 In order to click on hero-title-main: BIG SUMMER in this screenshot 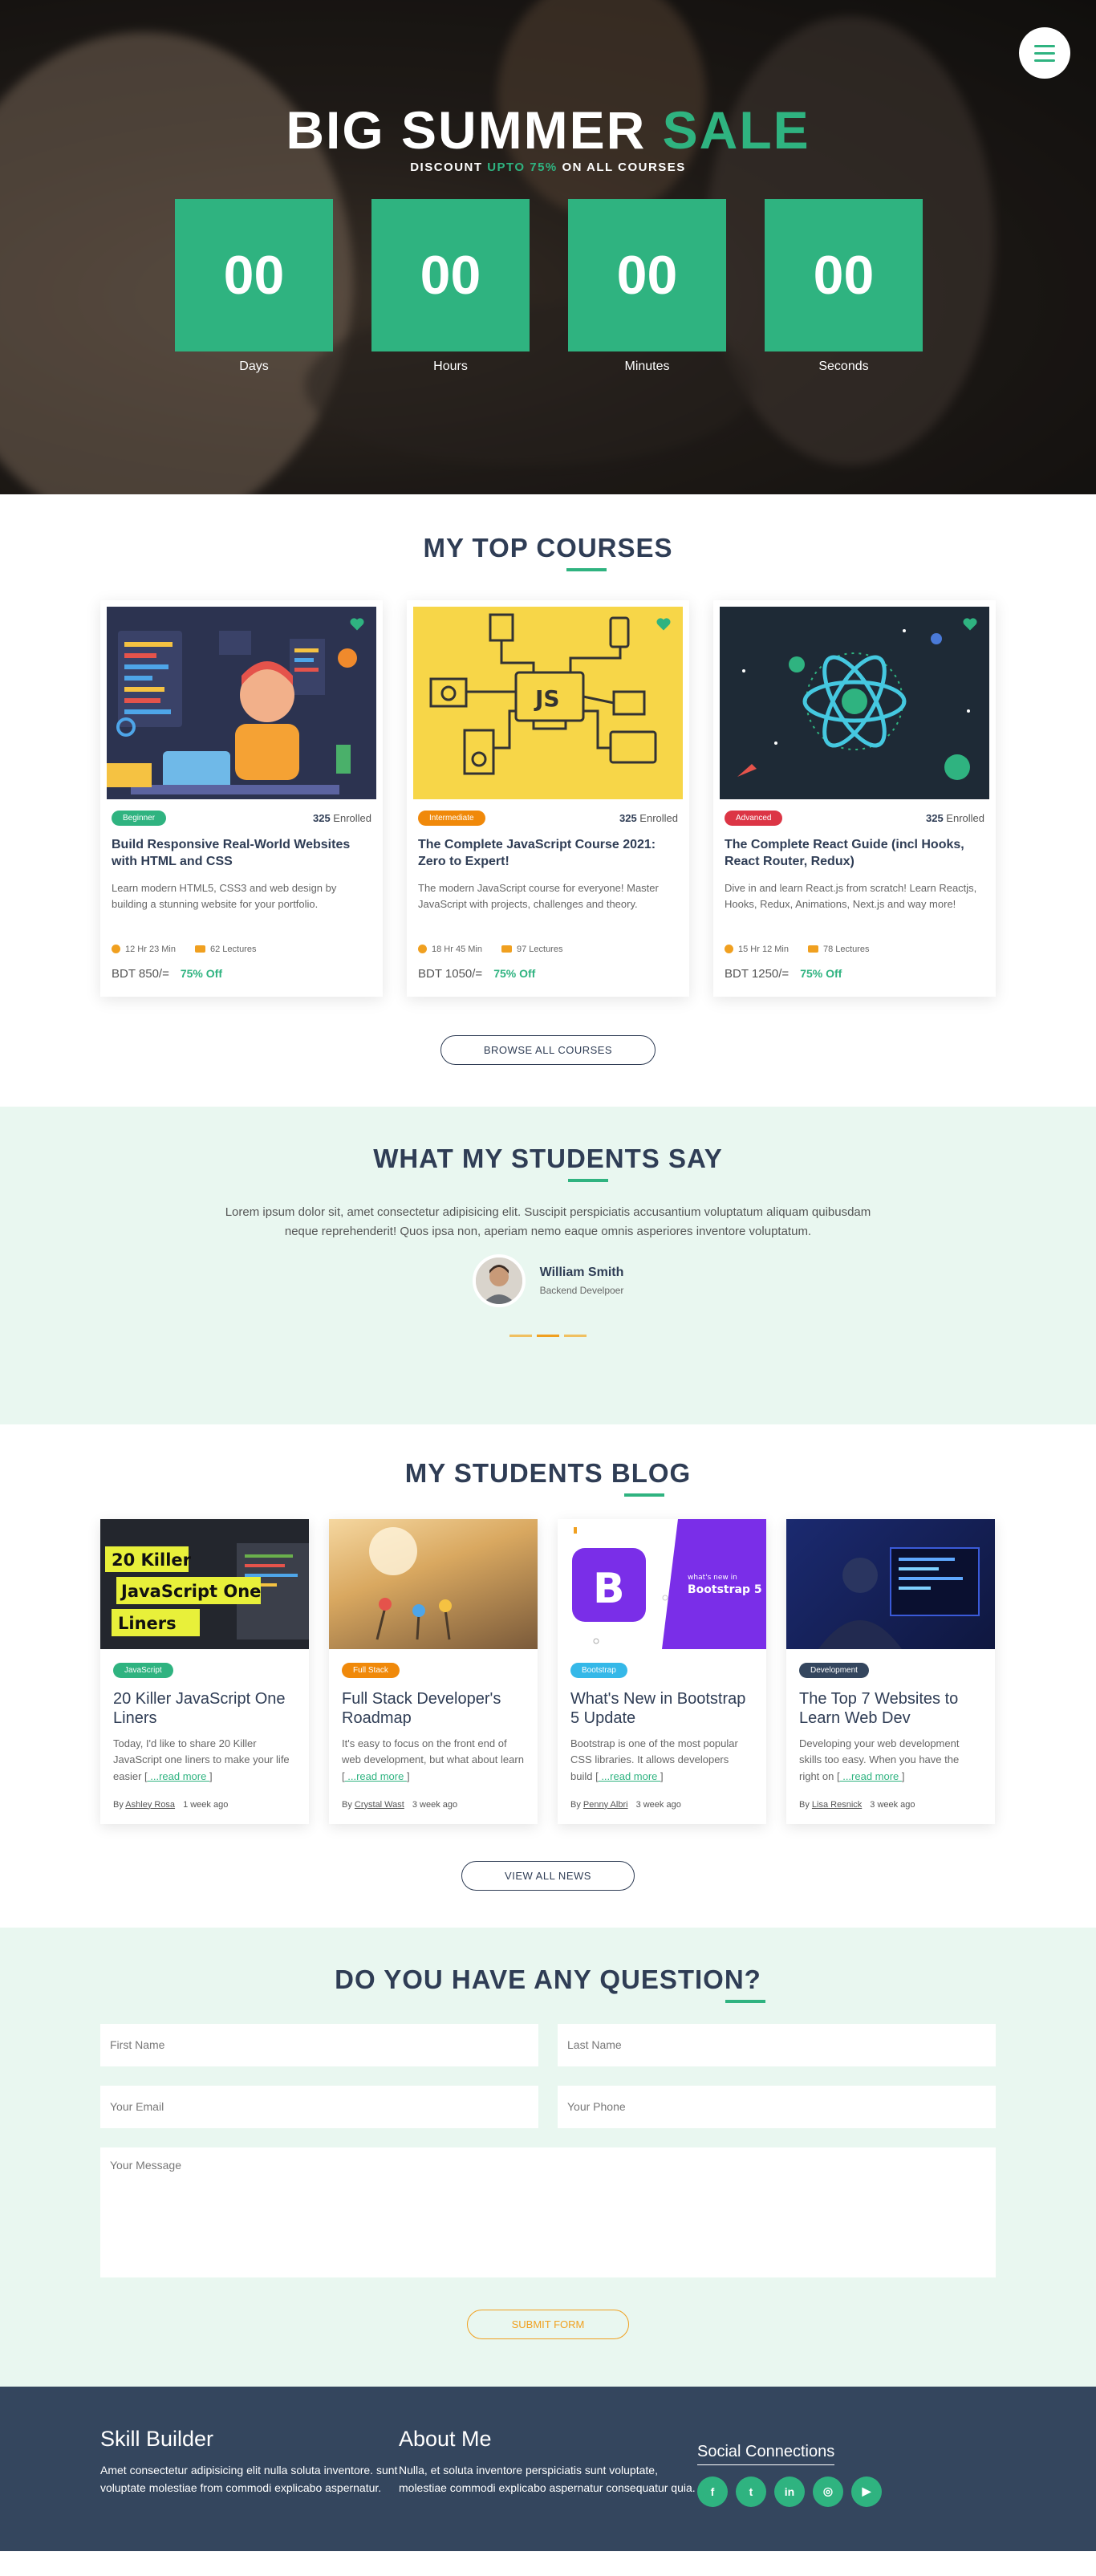, I will do `click(475, 130)`.